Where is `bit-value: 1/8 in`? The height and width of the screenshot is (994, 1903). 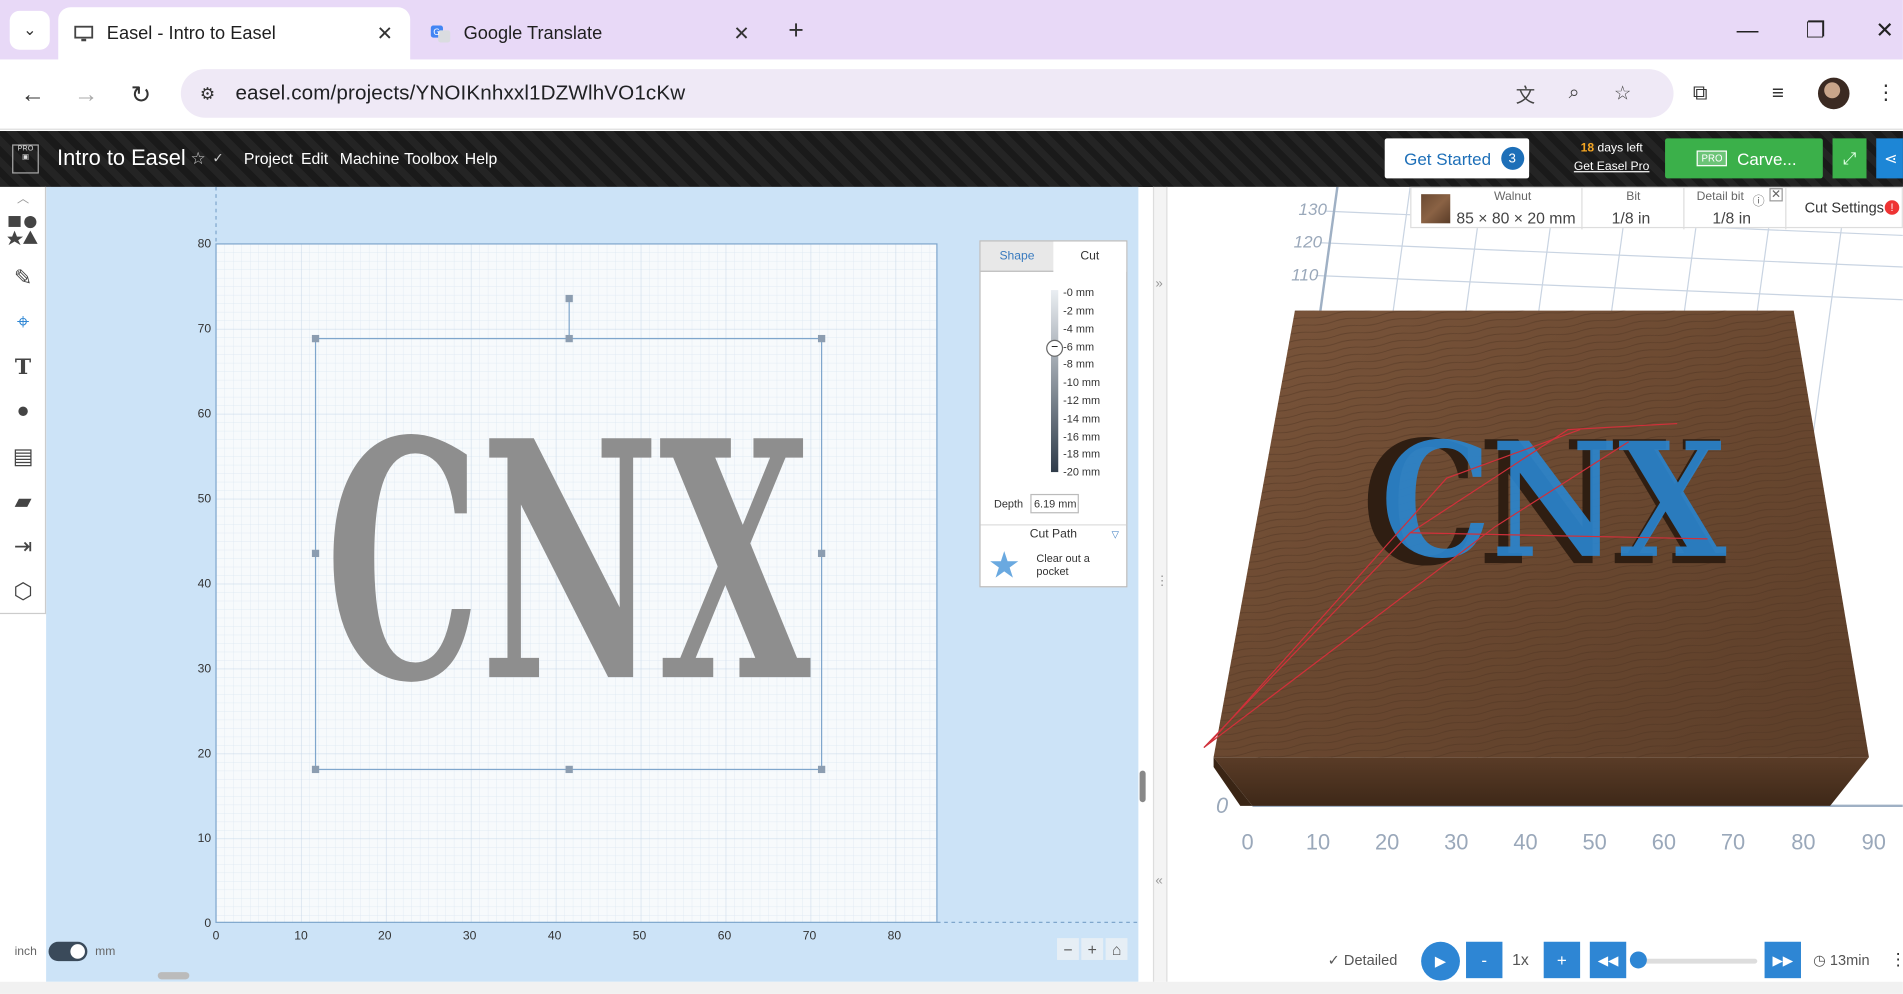
bit-value: 1/8 in is located at coordinates (1631, 218).